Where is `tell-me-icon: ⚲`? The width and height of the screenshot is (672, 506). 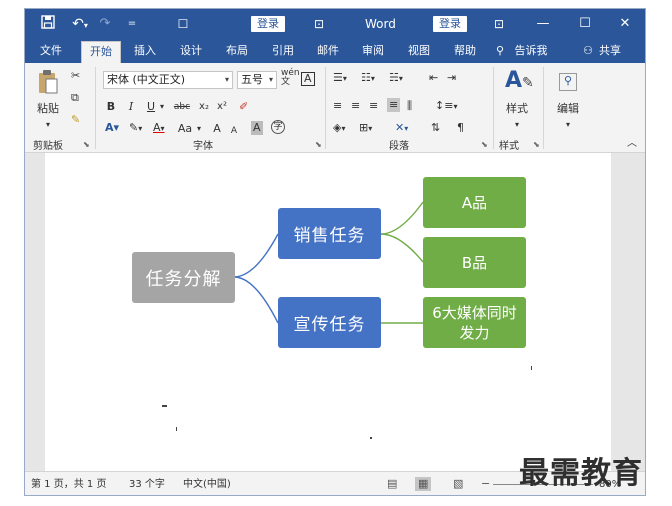
tell-me-icon: ⚲ is located at coordinates (500, 51).